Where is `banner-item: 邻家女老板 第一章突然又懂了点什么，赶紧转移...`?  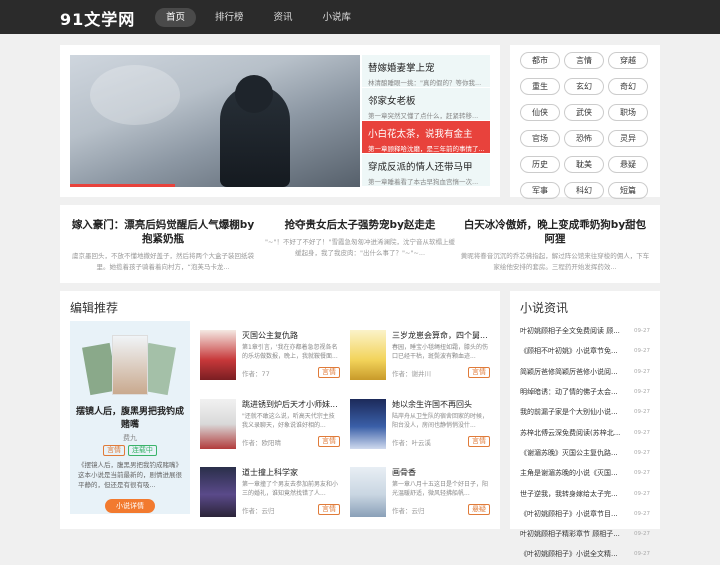 banner-item: 邻家女老板 第一章突然又懂了点什么，赶紧转移... is located at coordinates (426, 104).